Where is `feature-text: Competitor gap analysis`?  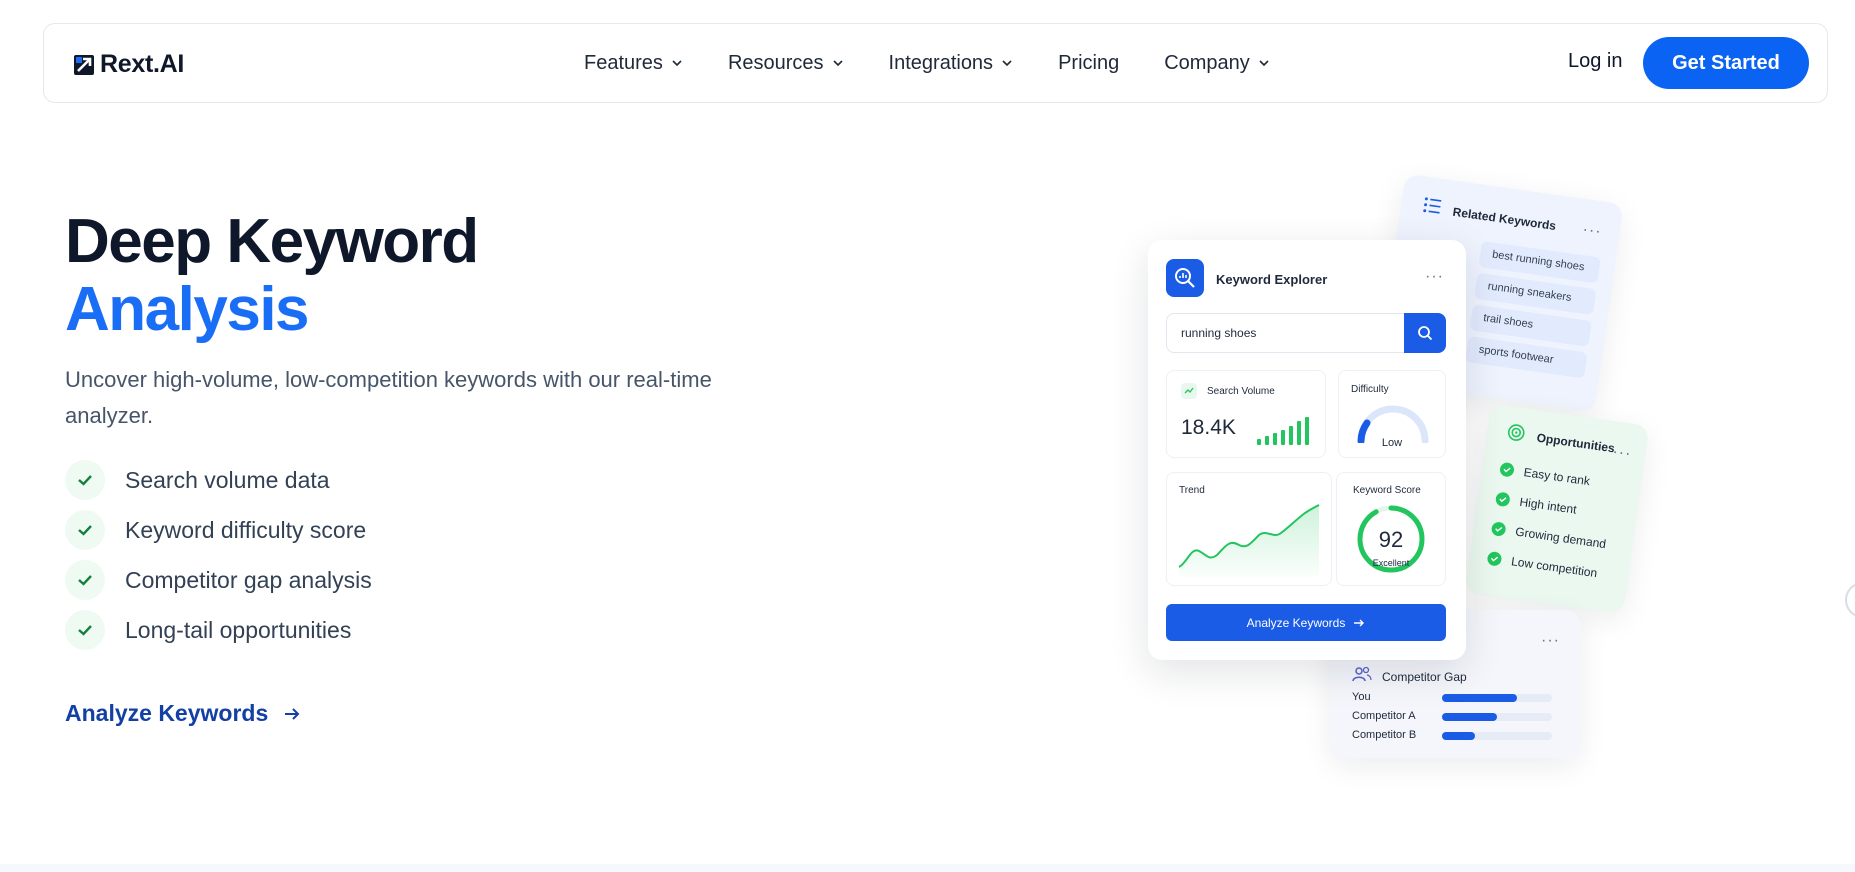
feature-text: Competitor gap analysis is located at coordinates (248, 579).